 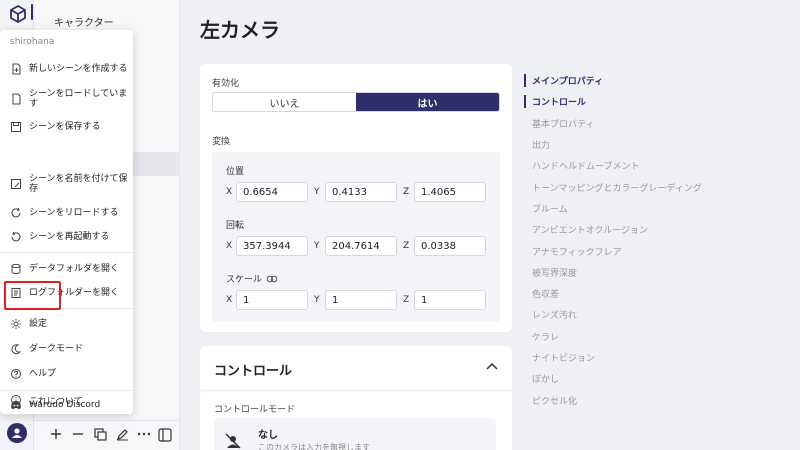 I want to click on scale-label-row: スケール, so click(x=252, y=278).